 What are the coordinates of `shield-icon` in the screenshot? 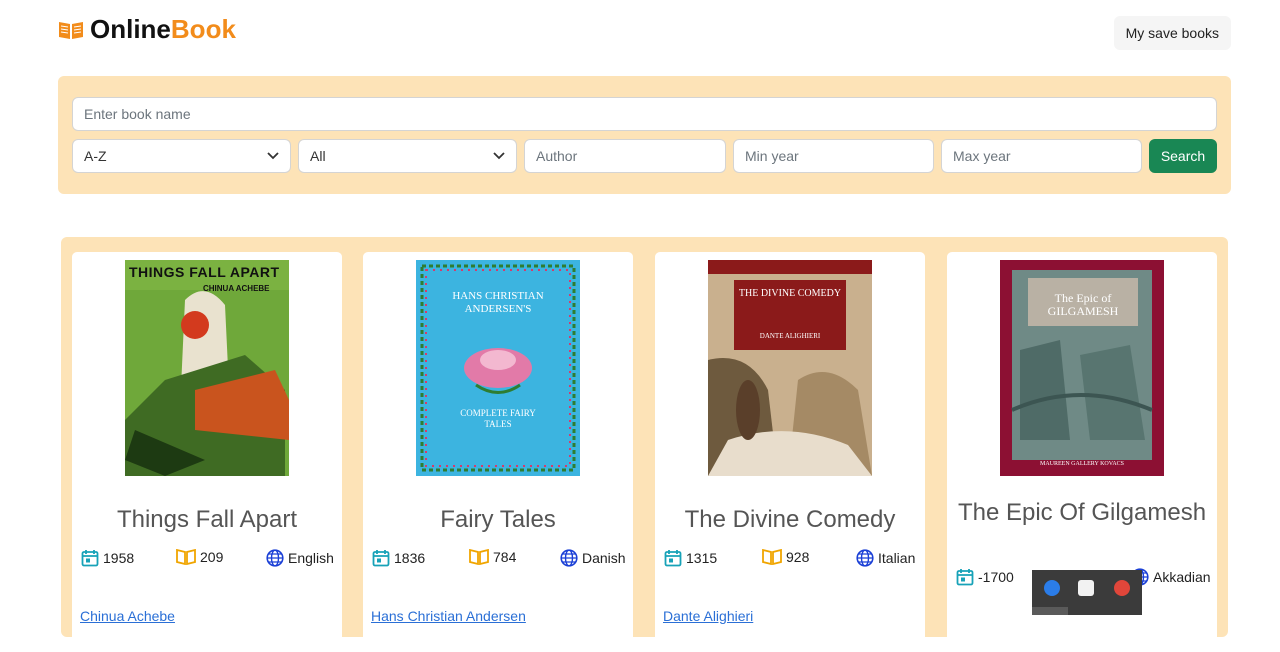 It's located at (1086, 588).